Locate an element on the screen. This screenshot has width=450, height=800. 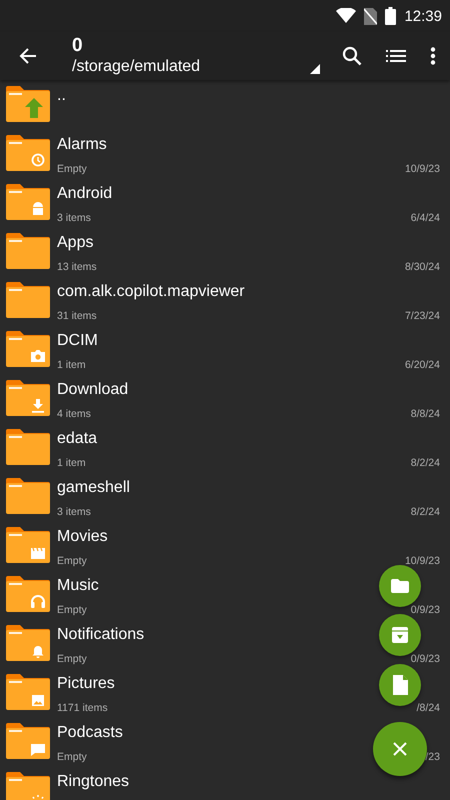
item-count: 4 items is located at coordinates (74, 414).